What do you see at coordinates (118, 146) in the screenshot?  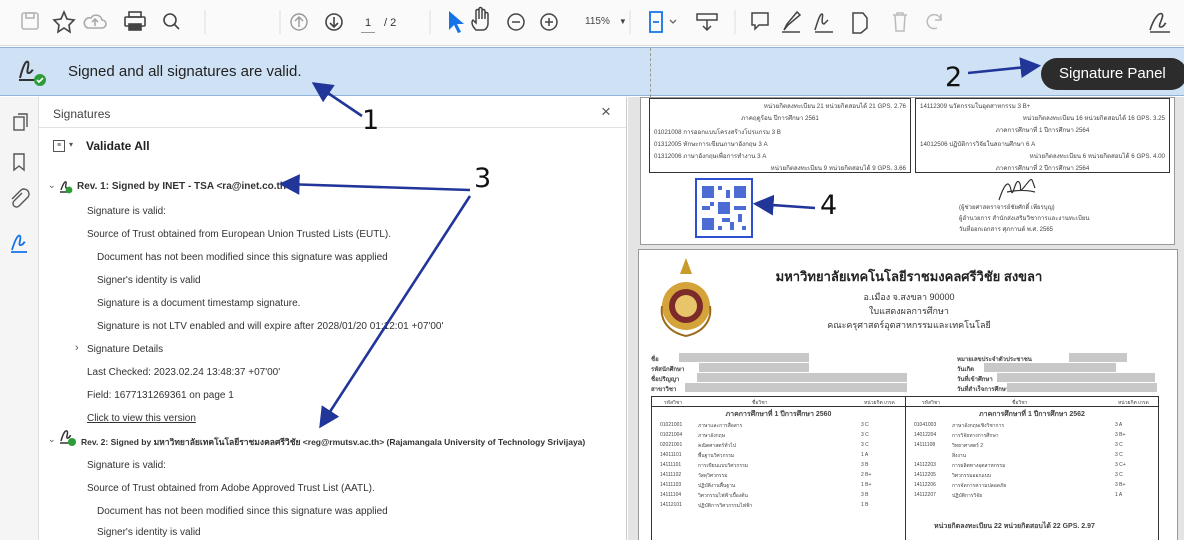 I see `validate-all-button: Validate All` at bounding box center [118, 146].